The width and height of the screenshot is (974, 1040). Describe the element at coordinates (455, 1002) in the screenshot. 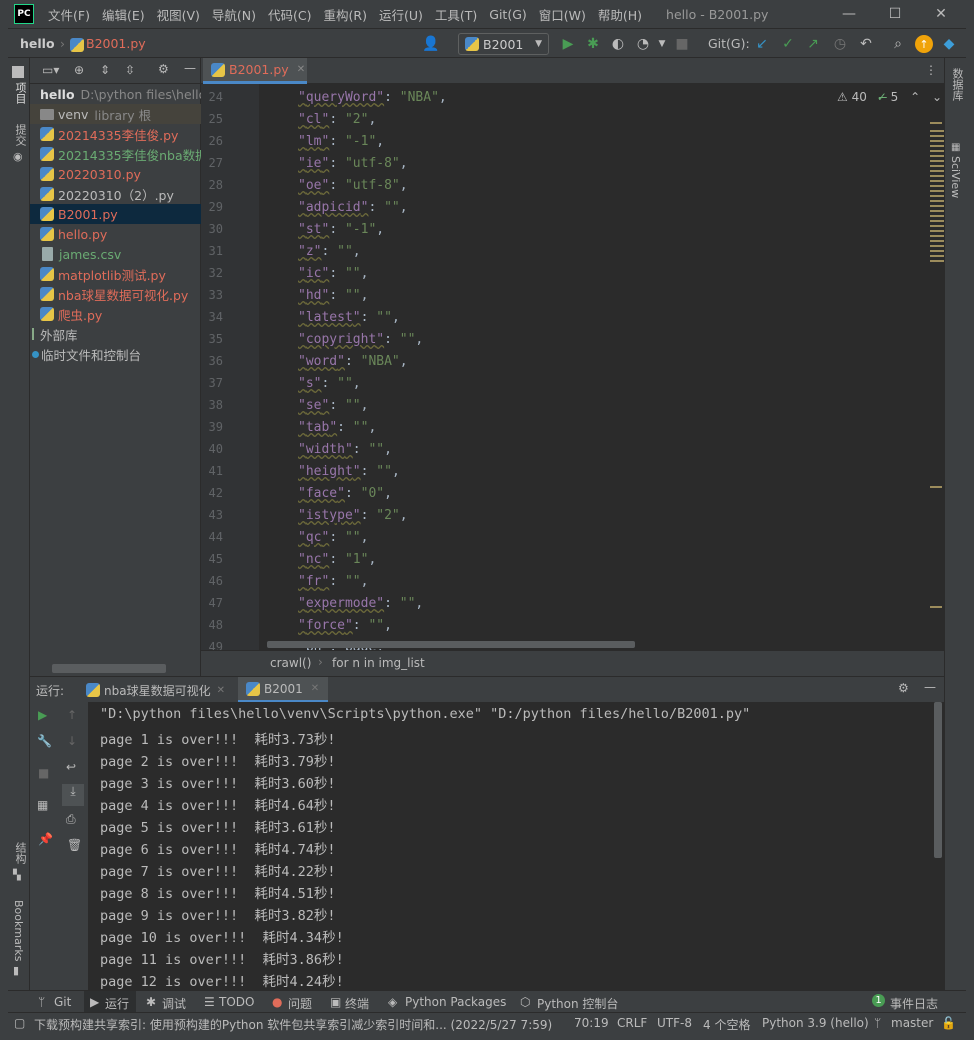

I see `tool-python-packages: Python Packages` at that location.